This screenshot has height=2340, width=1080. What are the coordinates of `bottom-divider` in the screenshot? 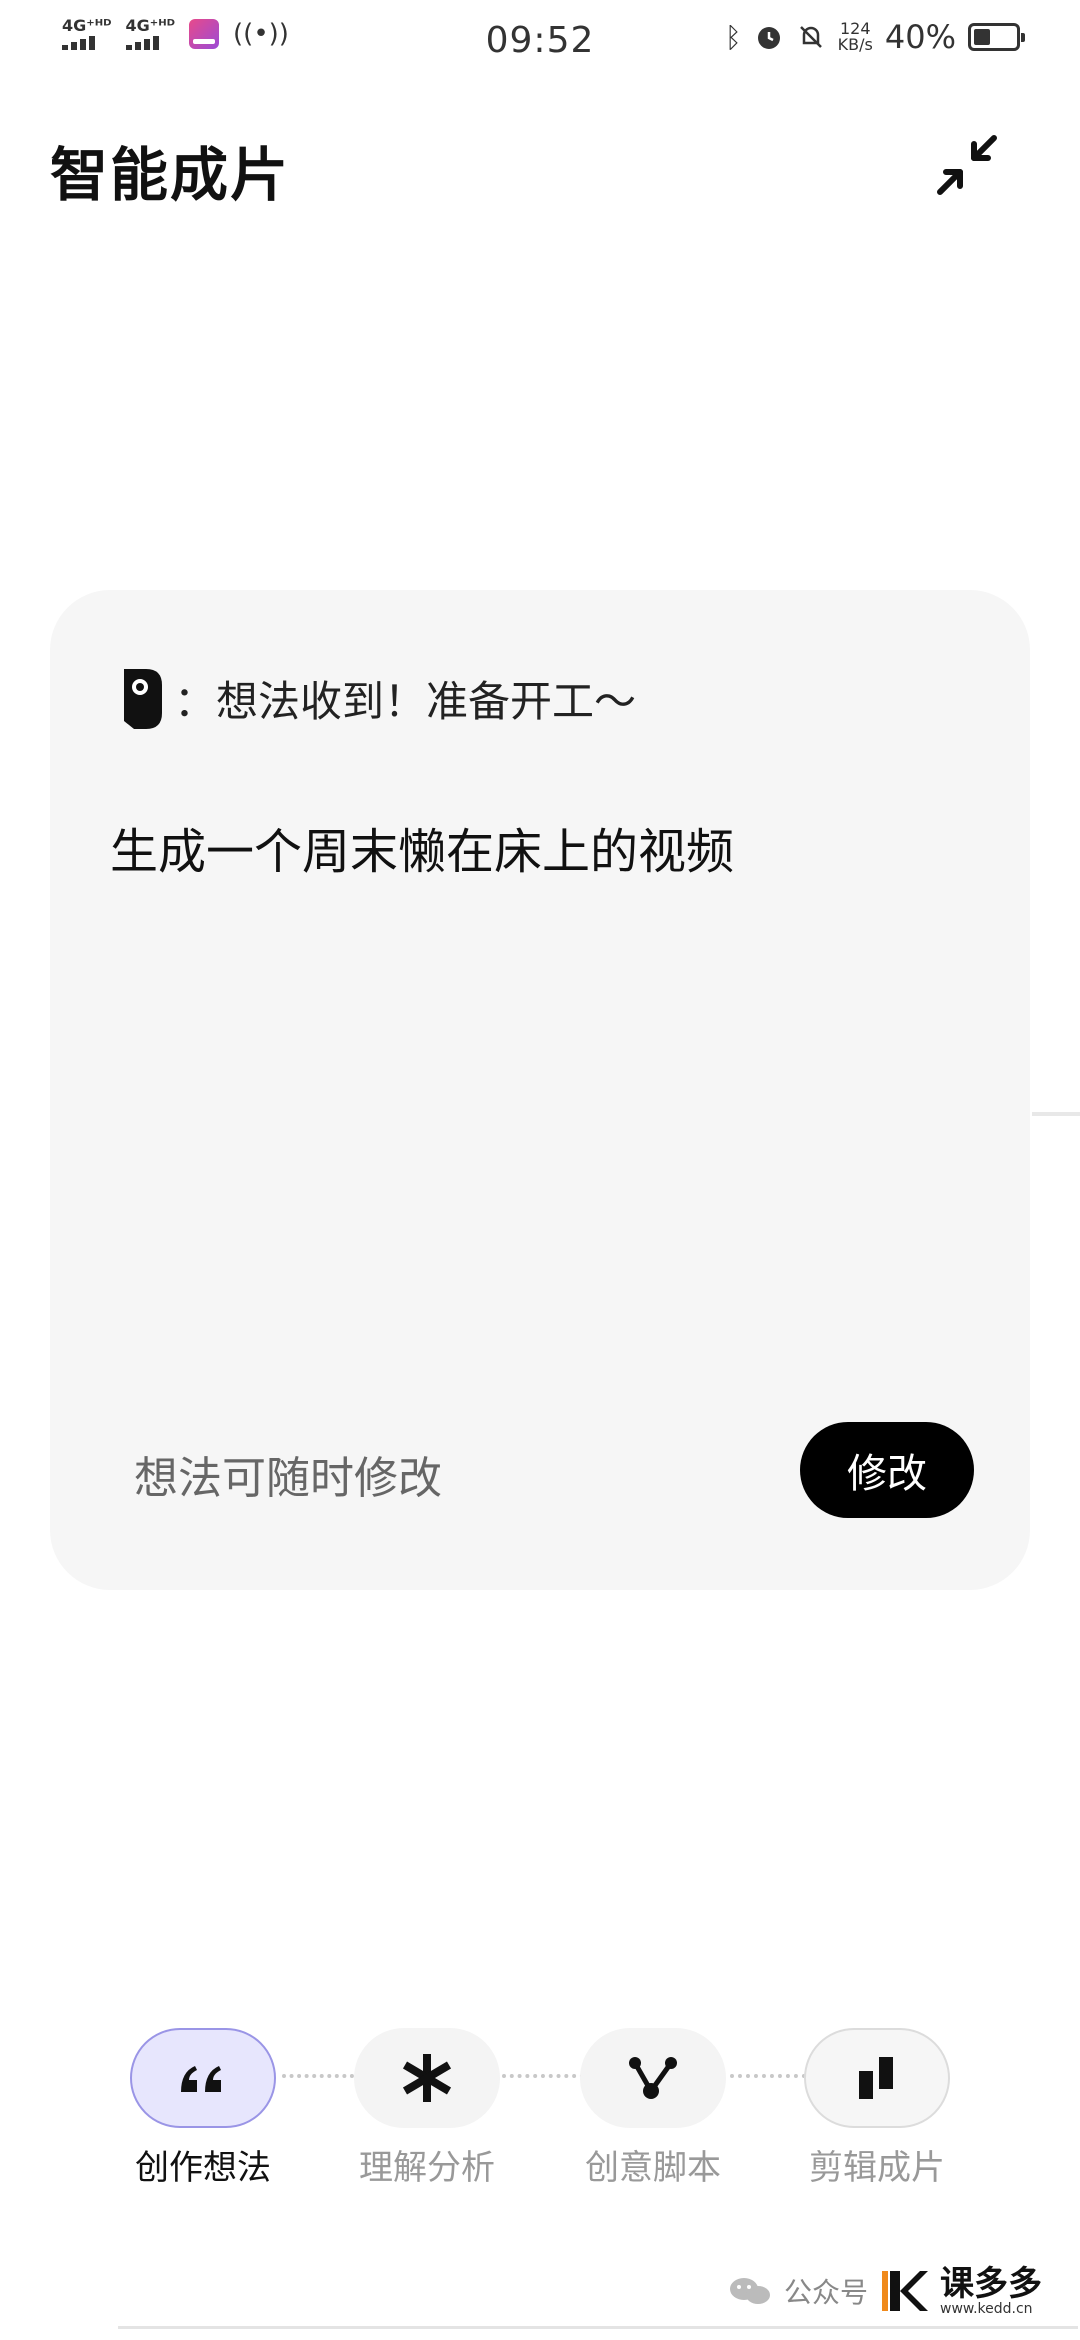 It's located at (598, 2327).